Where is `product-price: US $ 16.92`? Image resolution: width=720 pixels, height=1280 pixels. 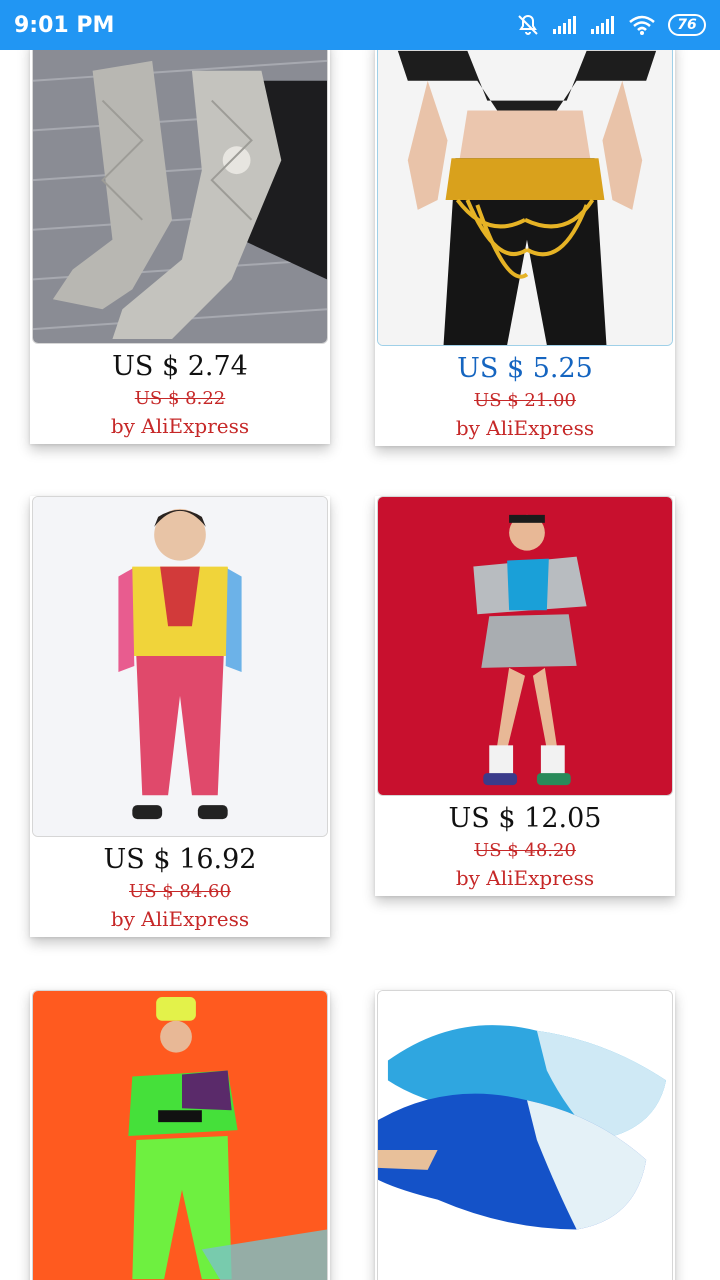
product-price: US $ 16.92 is located at coordinates (180, 859).